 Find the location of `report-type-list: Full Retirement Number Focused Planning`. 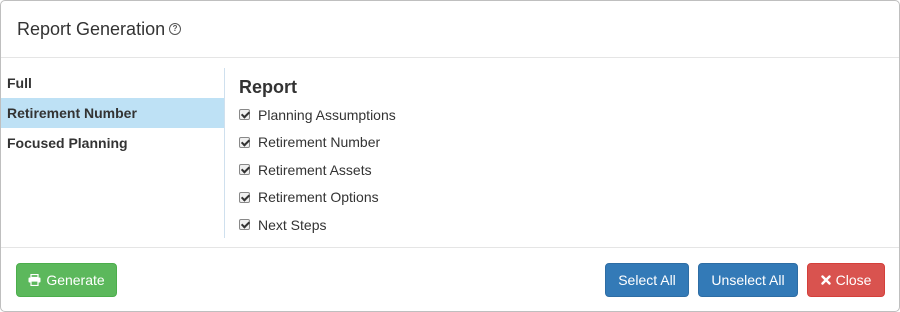

report-type-list: Full Retirement Number Focused Planning is located at coordinates (113, 153).